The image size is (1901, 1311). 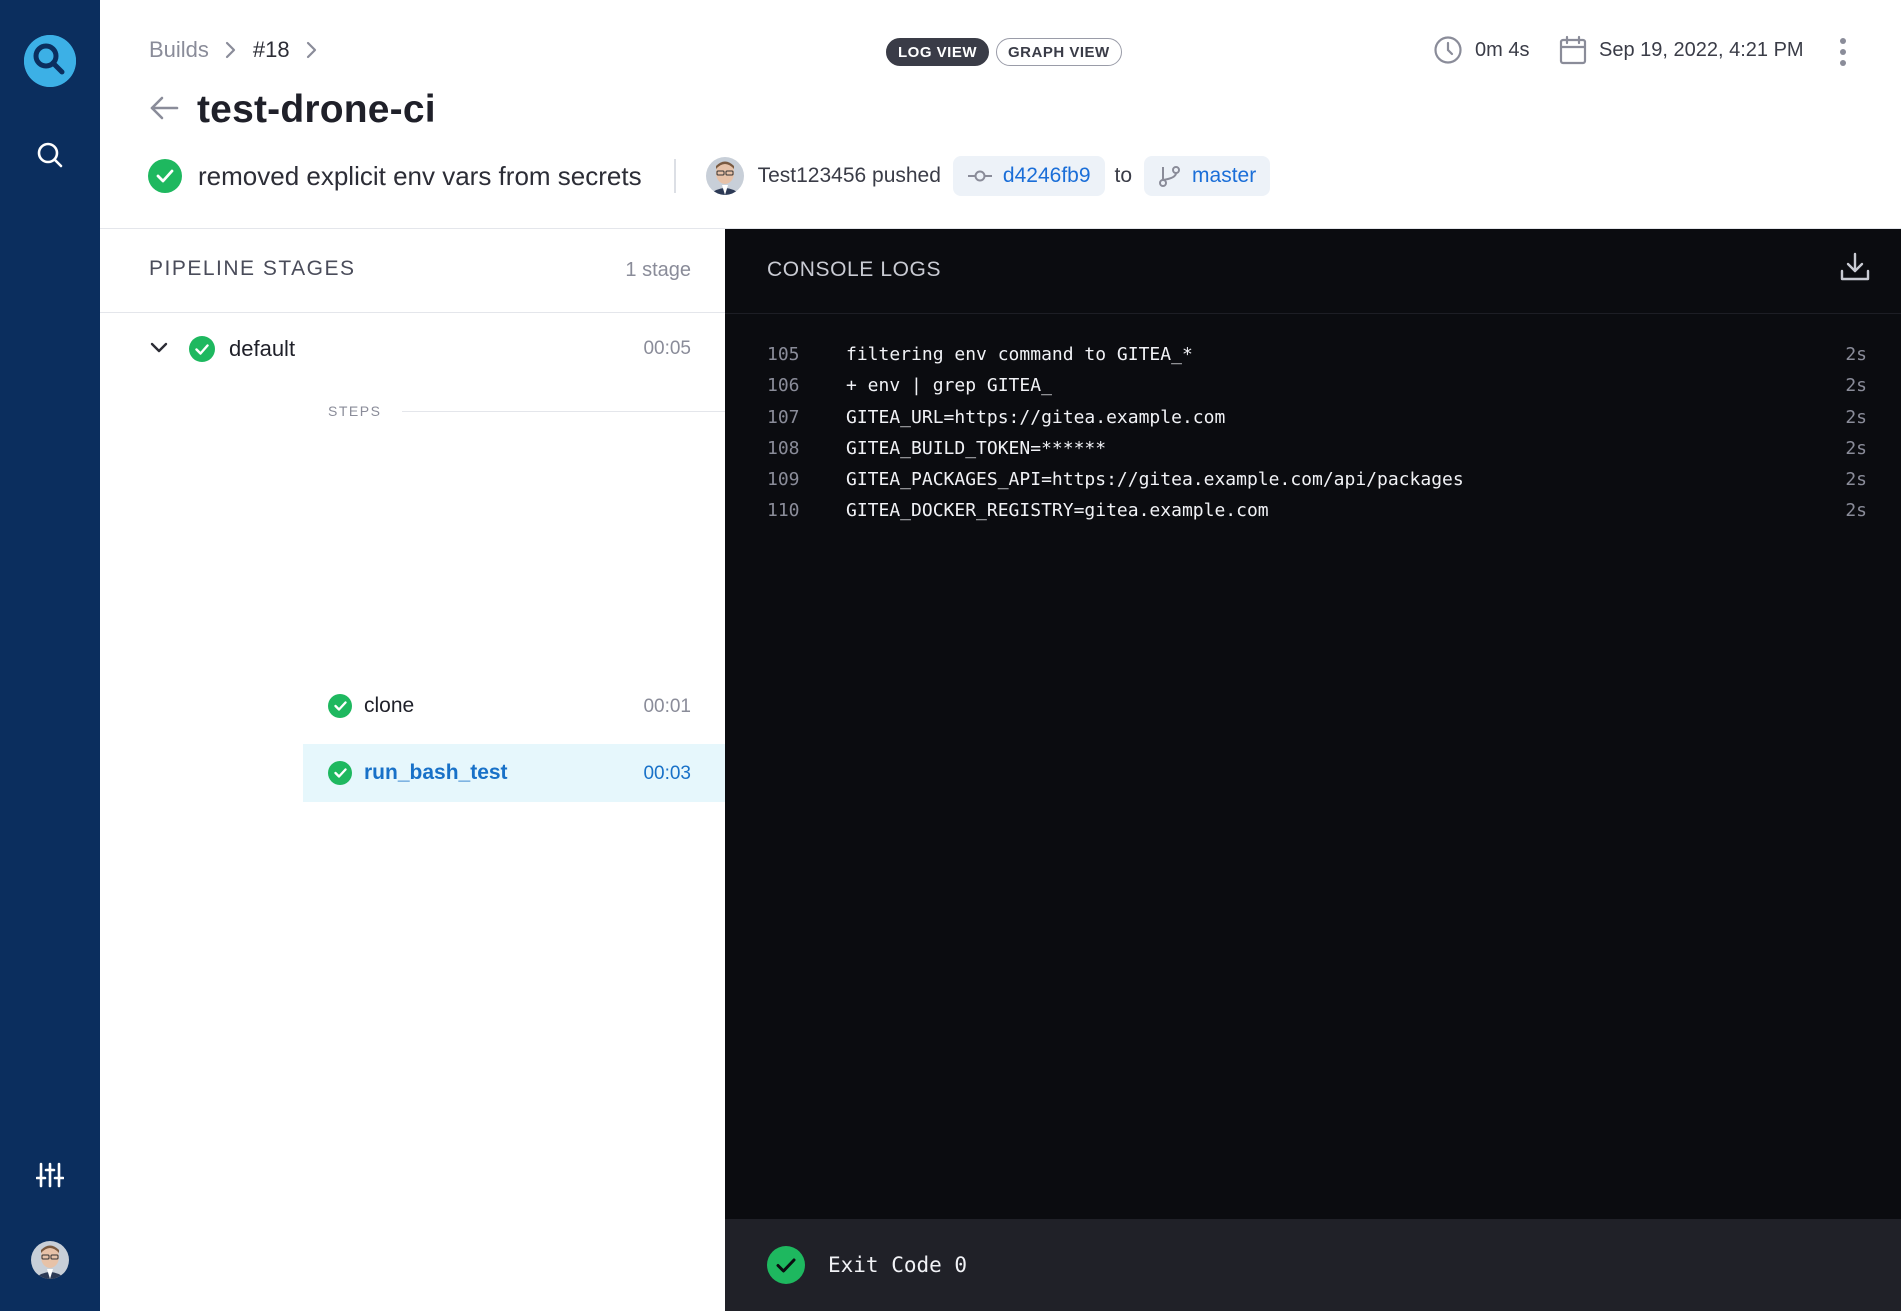 What do you see at coordinates (1036, 417) in the screenshot?
I see `log-line-text: GITEA_URL=https://gitea.example.com` at bounding box center [1036, 417].